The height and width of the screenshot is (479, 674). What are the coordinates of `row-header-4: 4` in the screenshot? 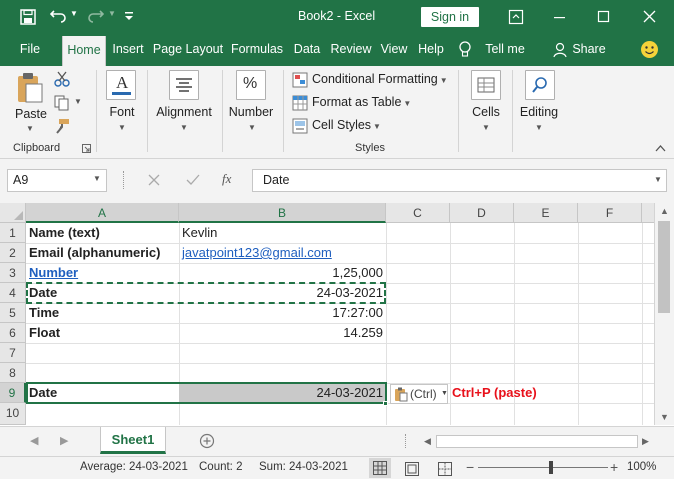 It's located at (13, 293).